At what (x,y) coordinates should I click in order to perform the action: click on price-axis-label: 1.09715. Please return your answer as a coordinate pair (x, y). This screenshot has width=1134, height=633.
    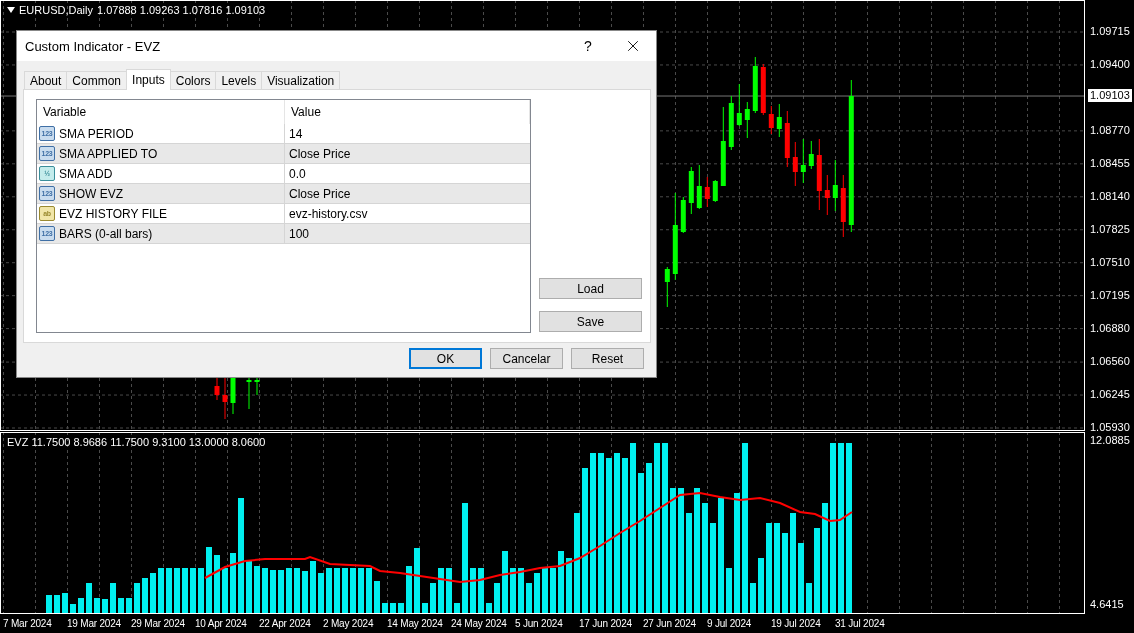
    Looking at the image, I should click on (1110, 31).